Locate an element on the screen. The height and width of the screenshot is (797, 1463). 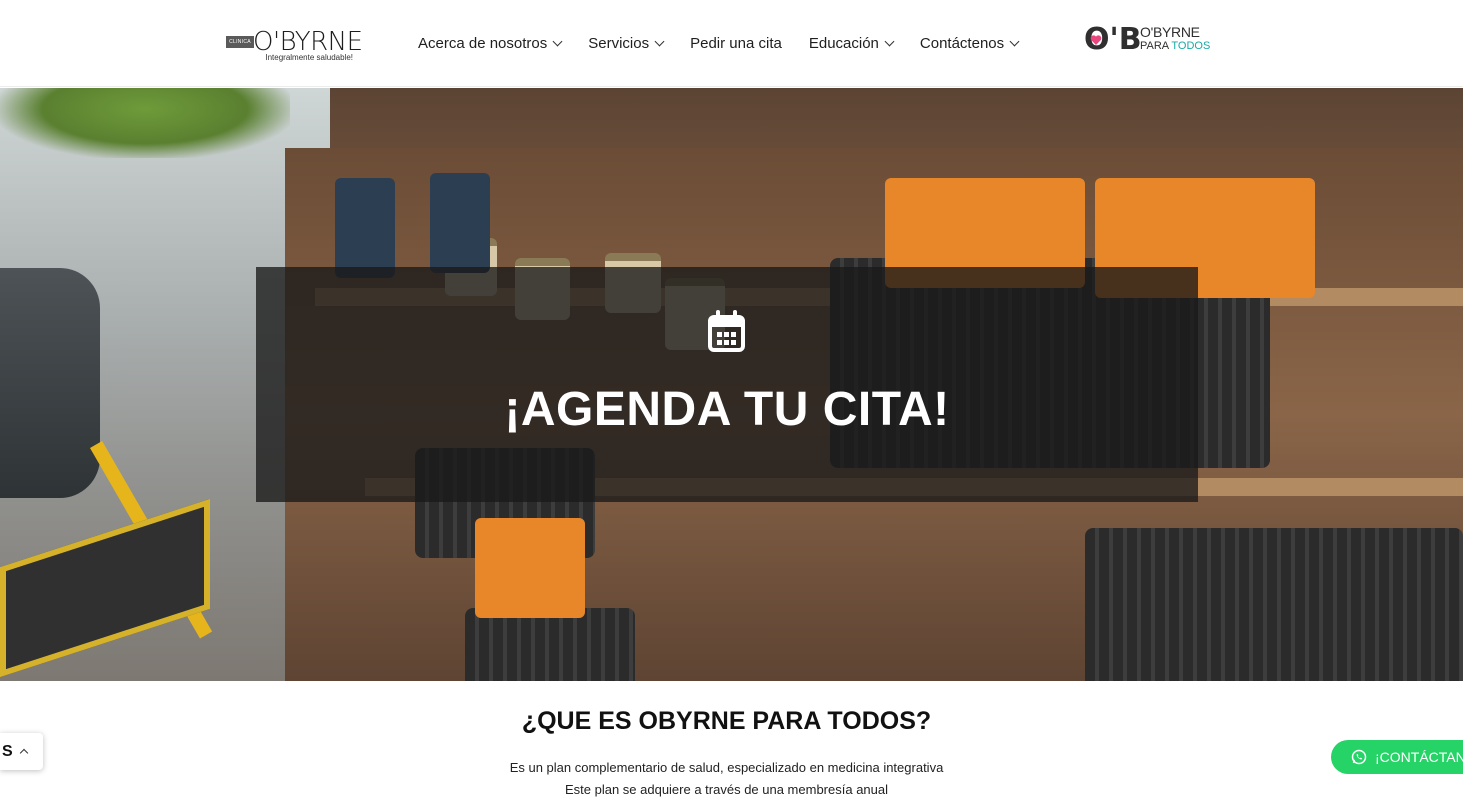
chevron-up-icon is located at coordinates (23, 753).